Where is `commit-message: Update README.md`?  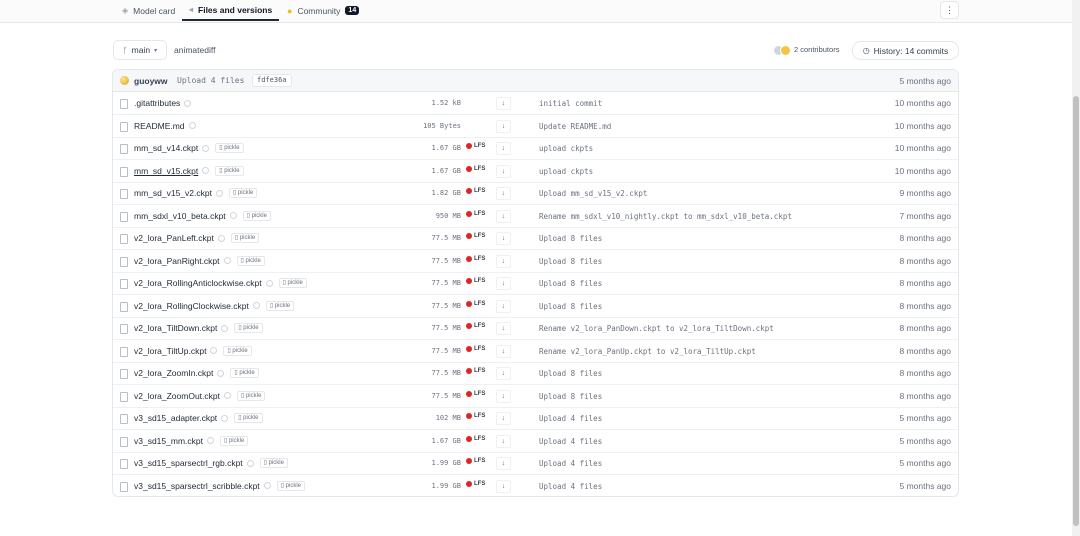 commit-message: Update README.md is located at coordinates (575, 126).